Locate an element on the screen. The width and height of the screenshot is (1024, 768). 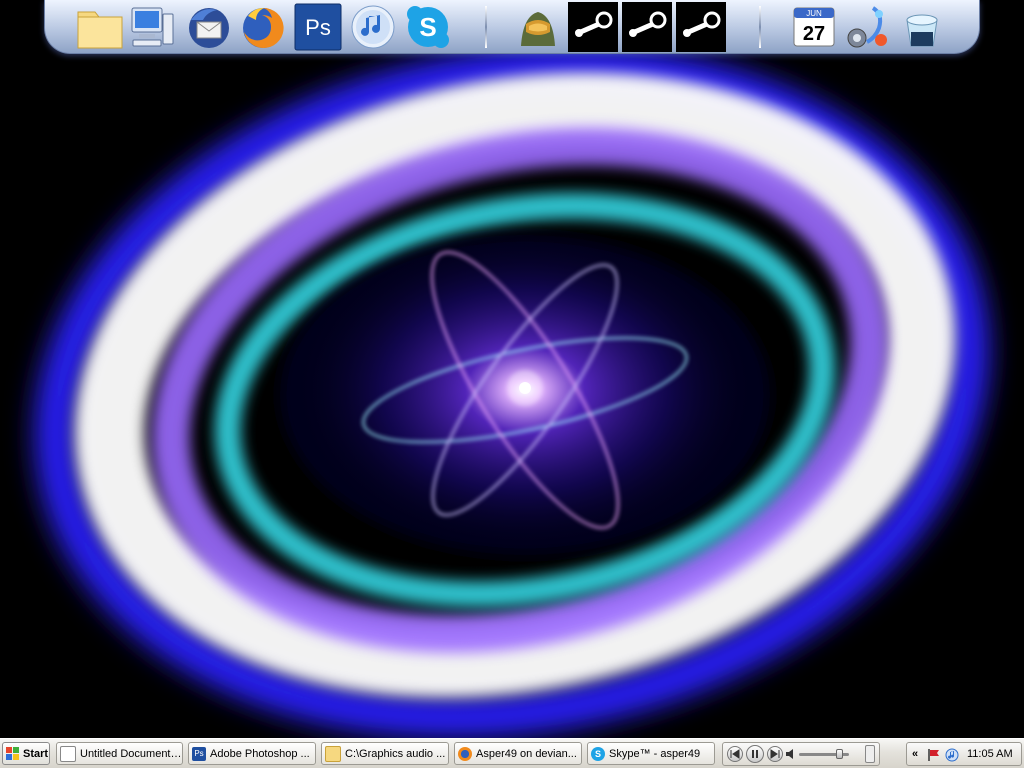
notepad-icon is located at coordinates (68, 753).